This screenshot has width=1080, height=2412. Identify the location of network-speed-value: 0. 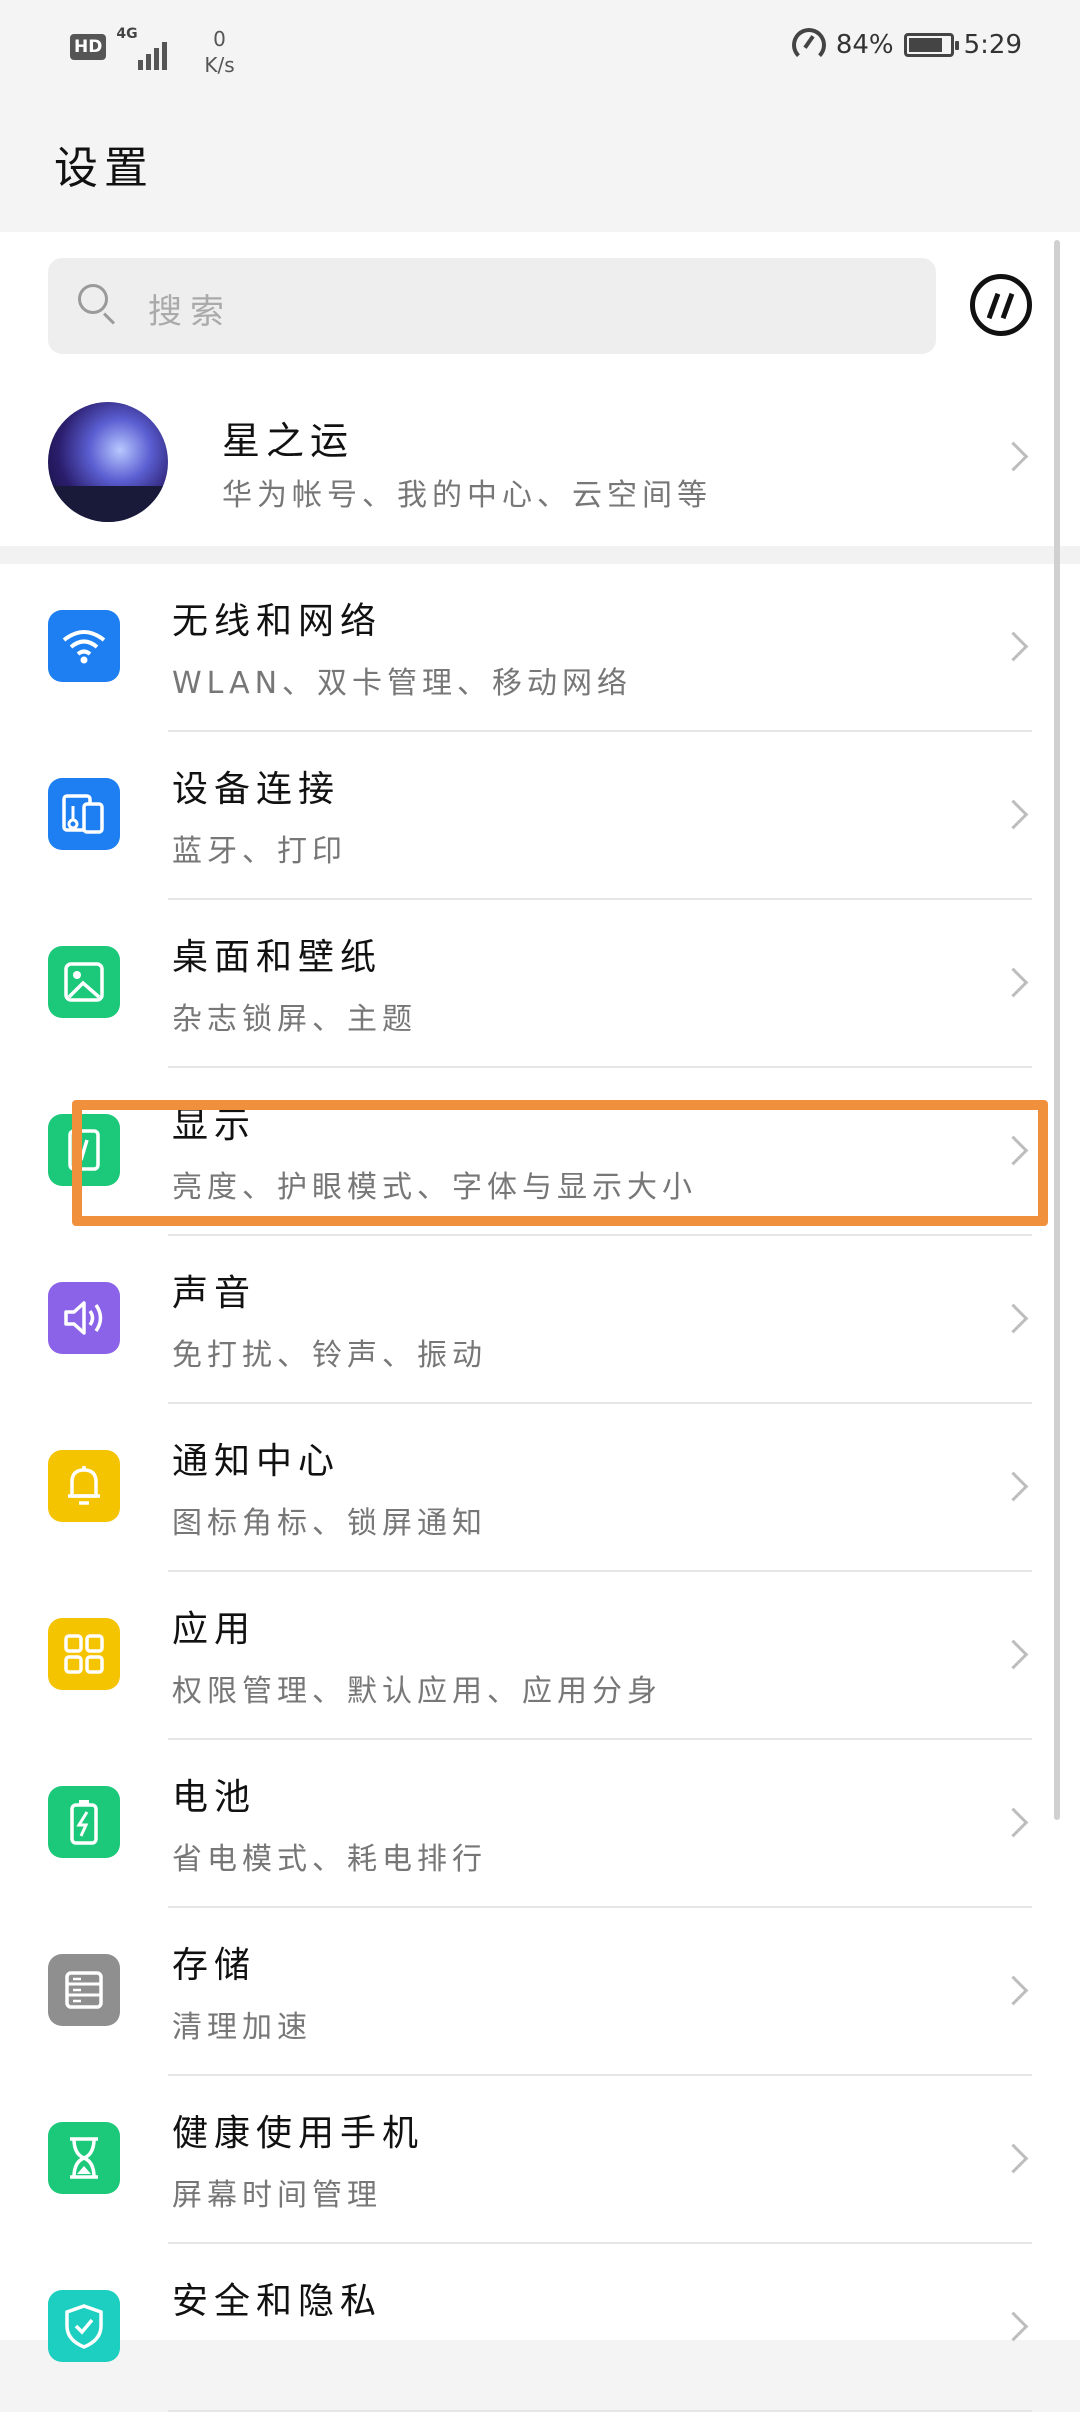
(219, 39).